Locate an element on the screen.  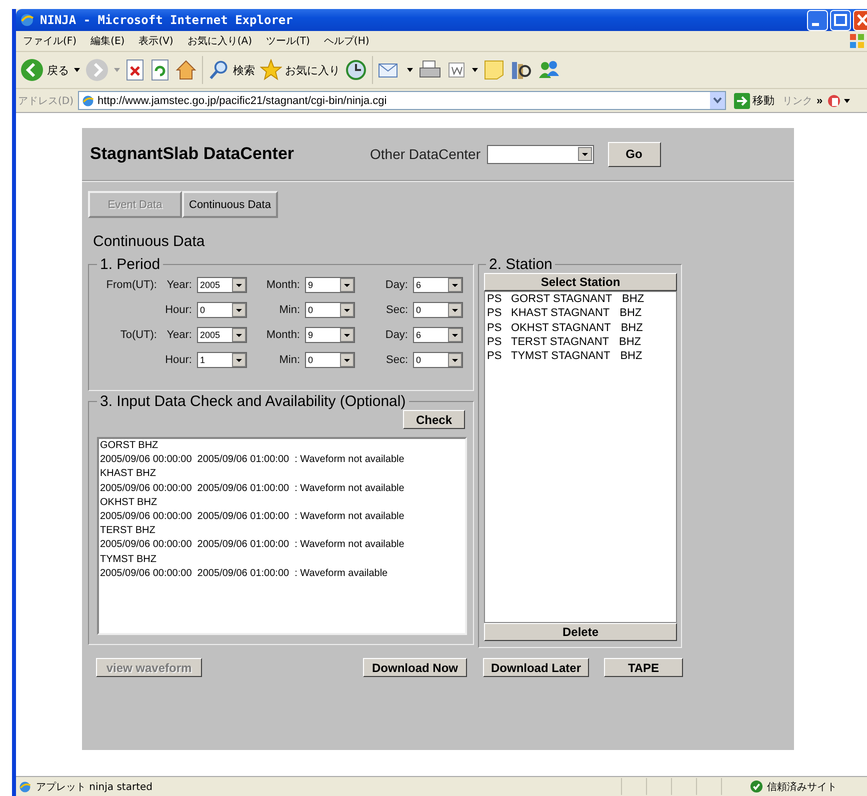
log-line: GORST BHZ is located at coordinates (129, 446).